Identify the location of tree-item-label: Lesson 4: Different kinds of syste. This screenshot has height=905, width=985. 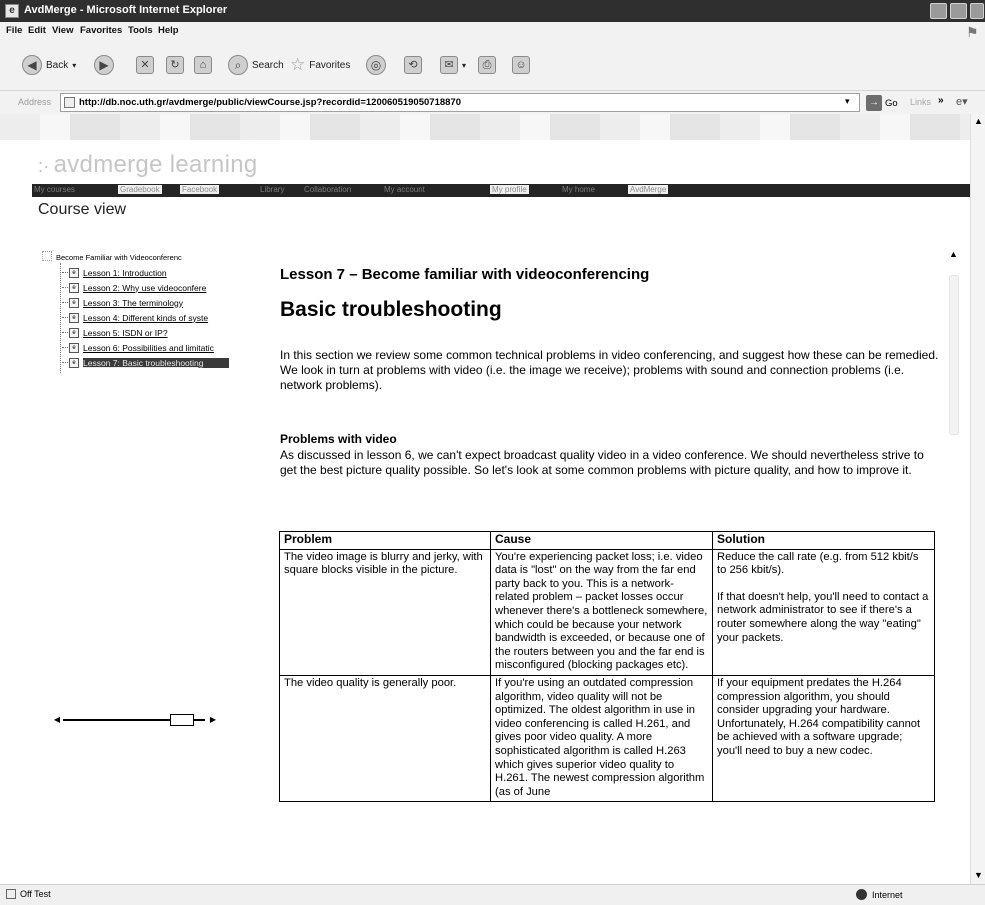
(146, 317).